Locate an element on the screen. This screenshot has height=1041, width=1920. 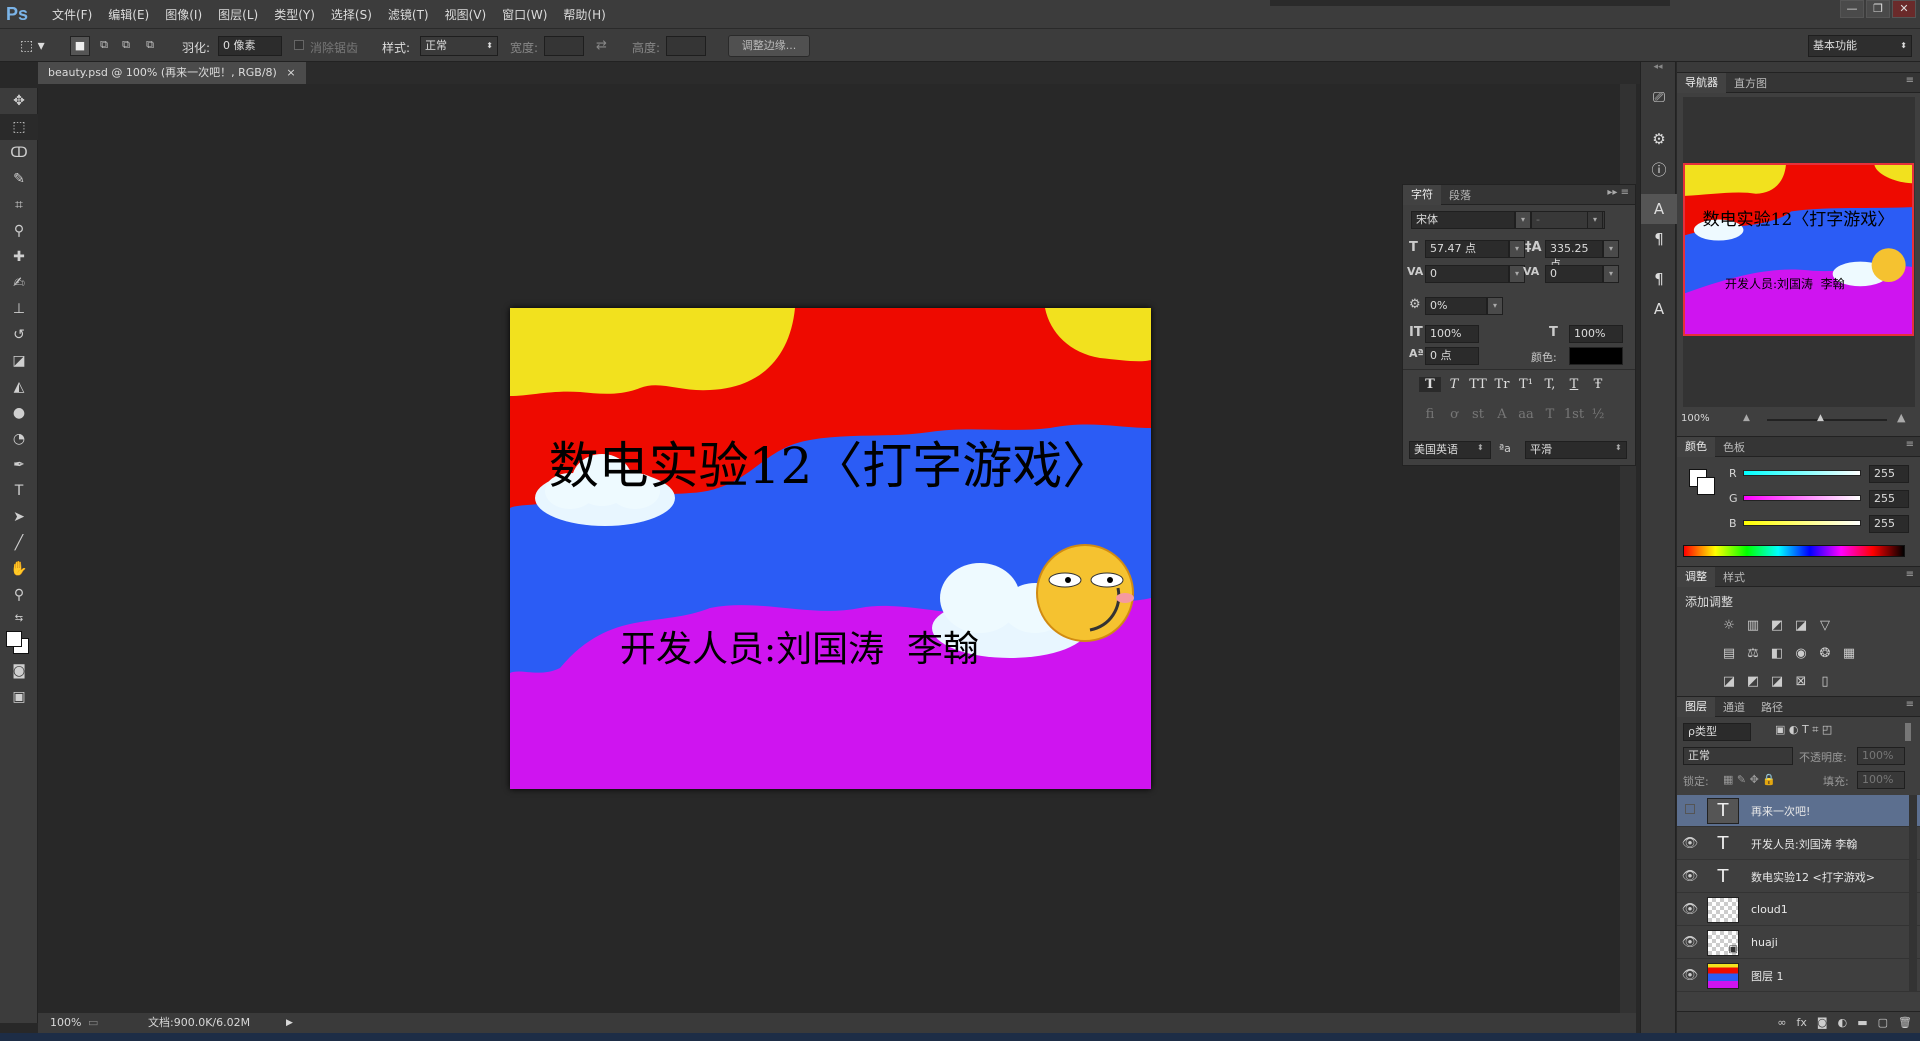
restore-button: ❐ is located at coordinates (1878, 9).